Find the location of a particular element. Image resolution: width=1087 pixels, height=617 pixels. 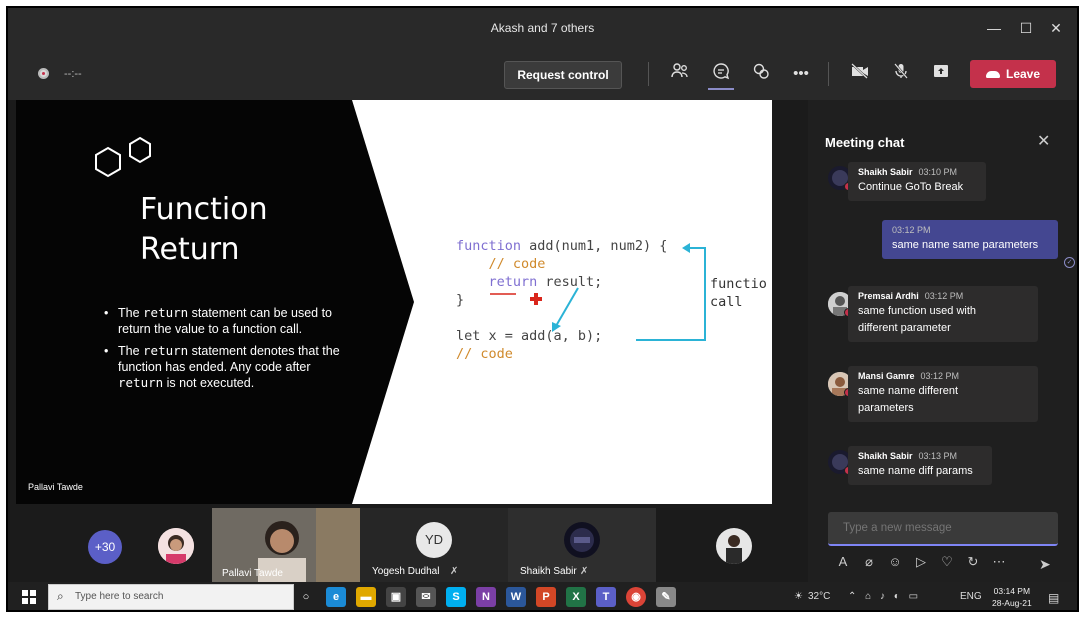

emoji-icon: ☺ is located at coordinates (895, 561).